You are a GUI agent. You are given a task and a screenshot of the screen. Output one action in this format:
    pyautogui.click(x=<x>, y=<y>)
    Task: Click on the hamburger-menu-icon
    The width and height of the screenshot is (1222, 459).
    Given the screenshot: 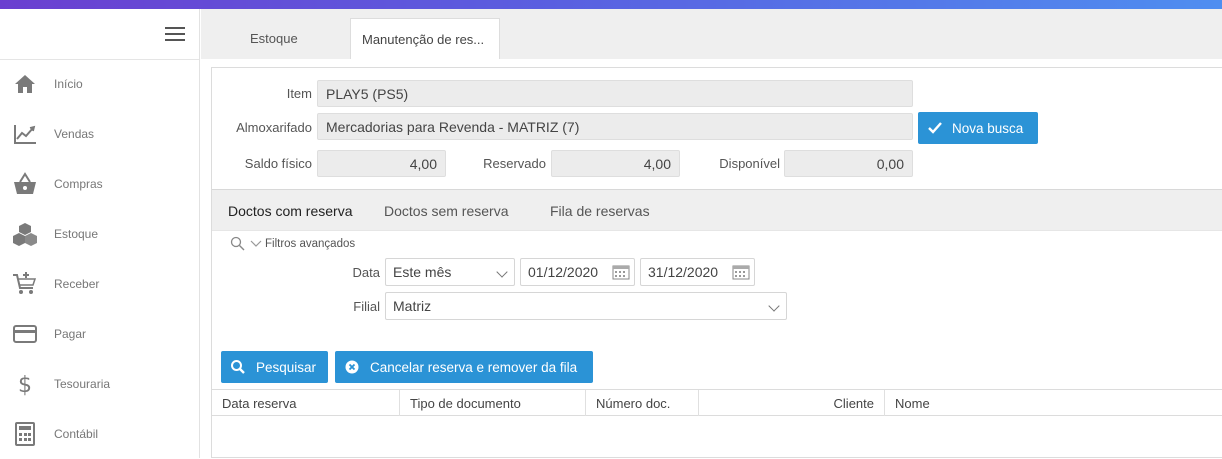 What is the action you would take?
    pyautogui.click(x=175, y=34)
    